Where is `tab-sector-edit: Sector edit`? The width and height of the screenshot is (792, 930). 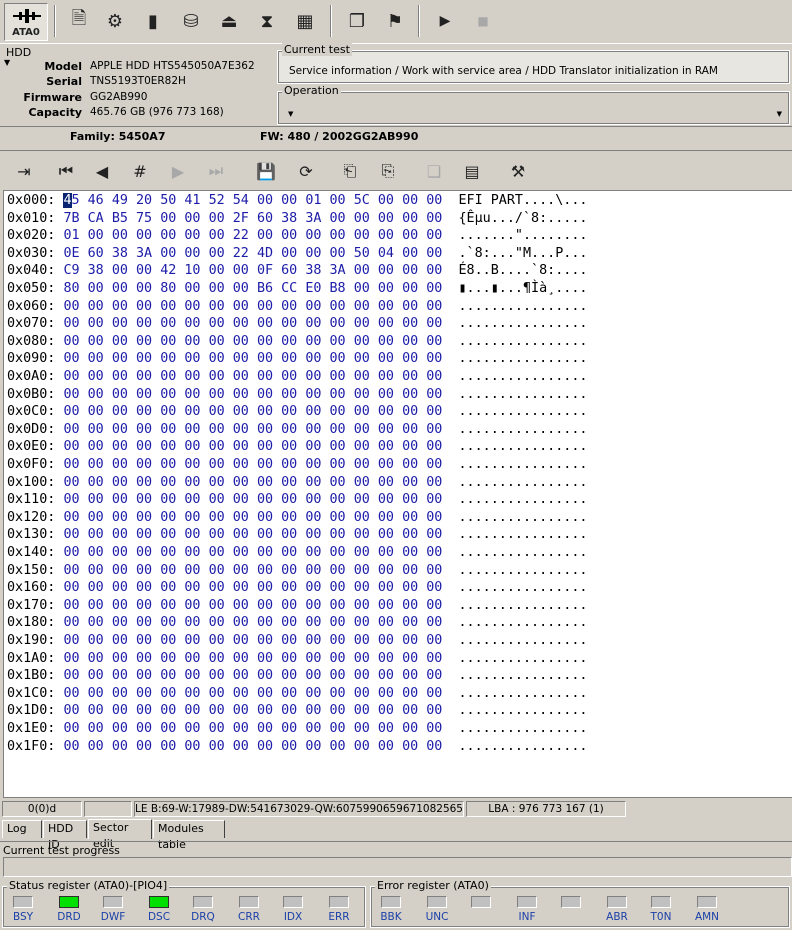 tab-sector-edit: Sector edit is located at coordinates (120, 834).